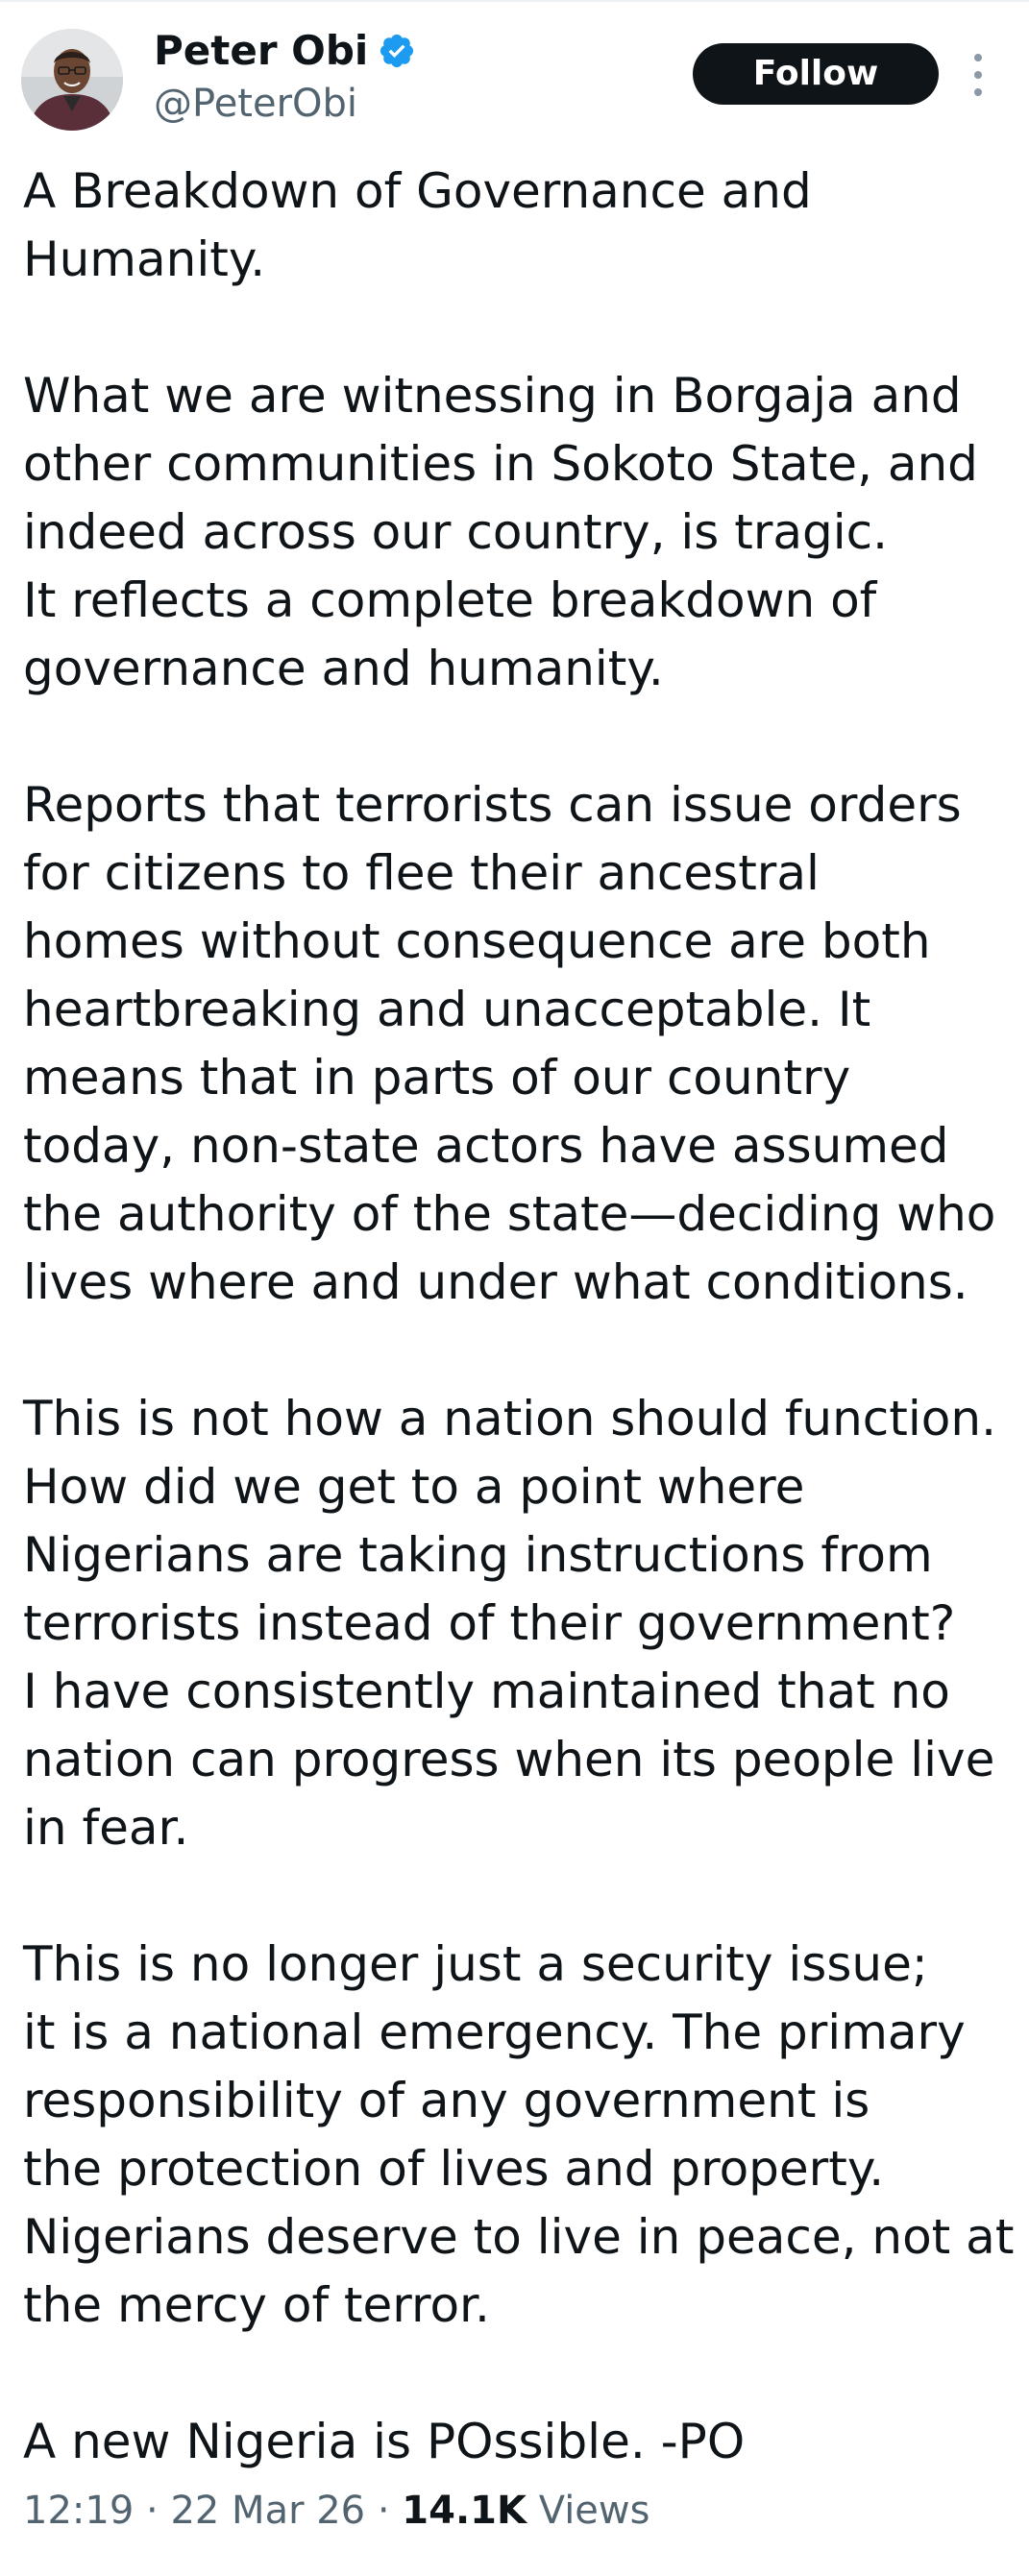 The width and height of the screenshot is (1029, 2576). What do you see at coordinates (267, 2511) in the screenshot?
I see `tweet-date: 22 Mar 26` at bounding box center [267, 2511].